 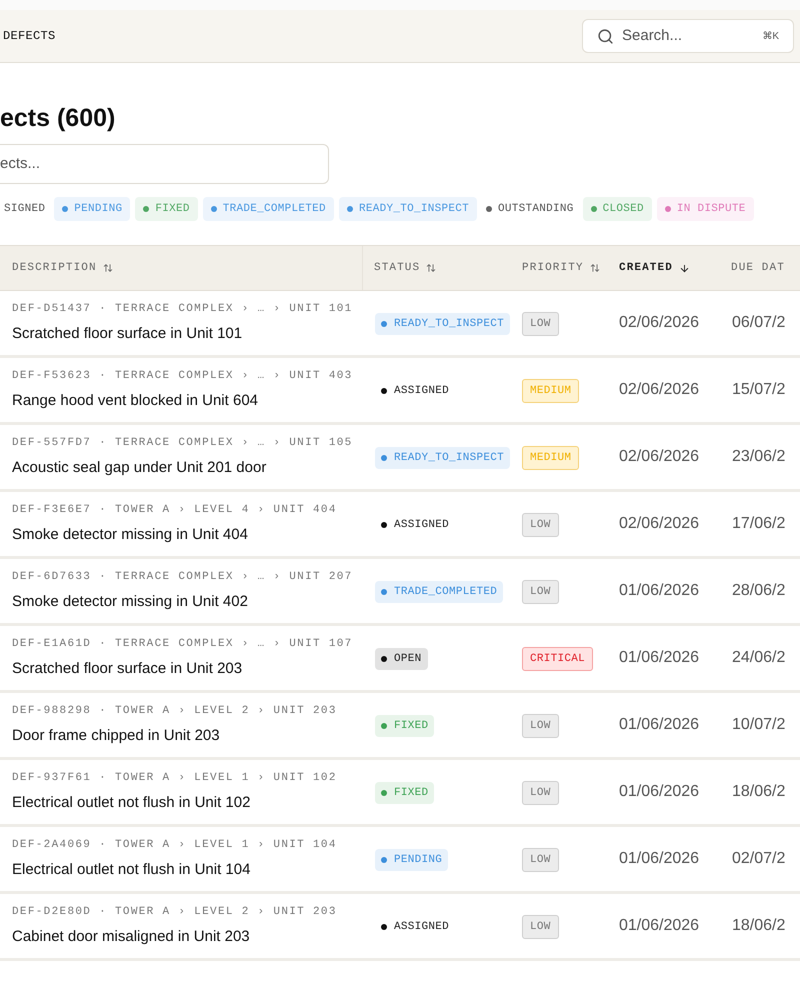 I want to click on table-row: DEF-557FD7 · TERRACE COMPLEX › … › UNIT 105 Acoustic seal gap under Unit 201 door READY_TO_INSPECT MEDIUM 02/06/2026 23/06/2, so click(x=400, y=458).